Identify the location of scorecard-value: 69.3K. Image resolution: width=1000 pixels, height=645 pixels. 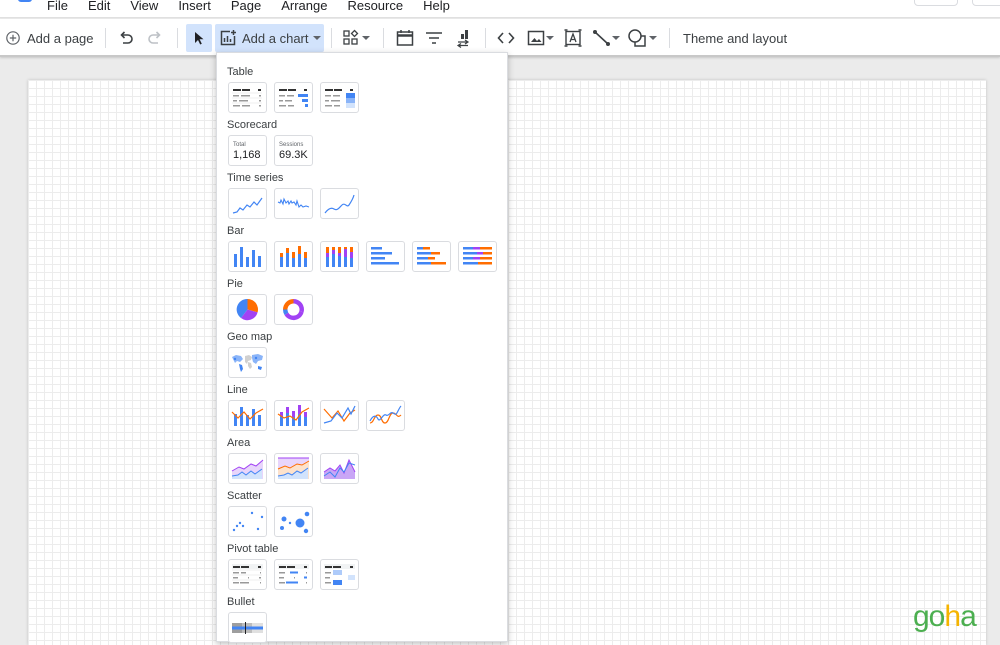
(293, 155).